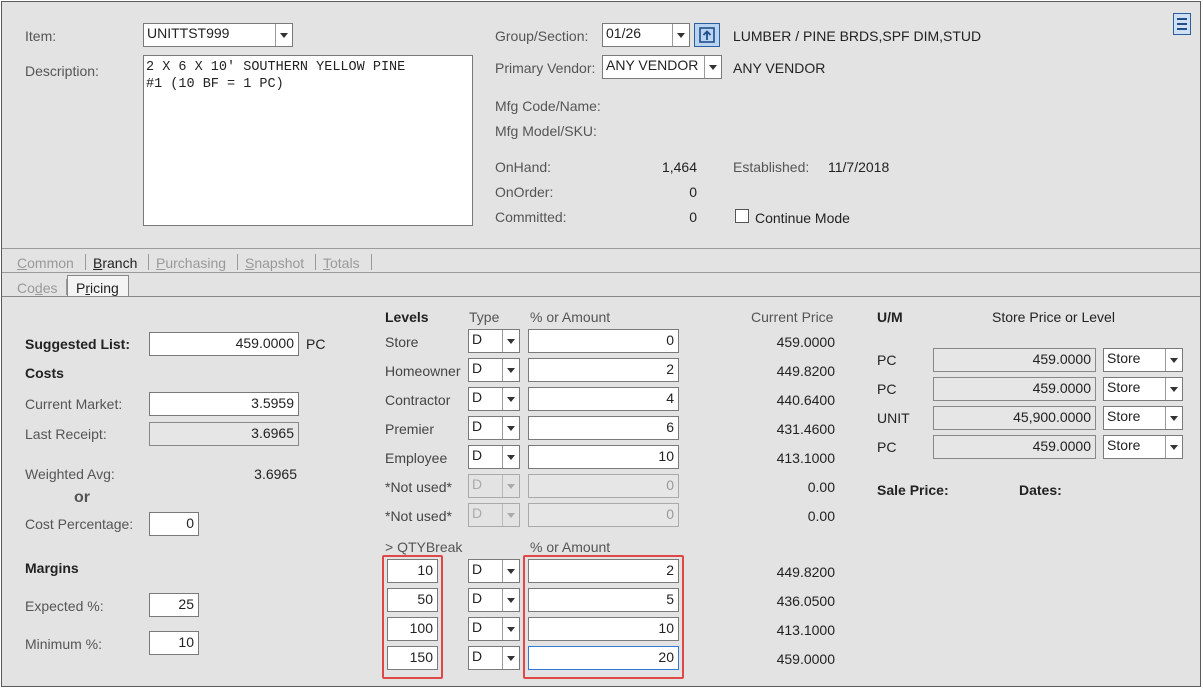  Describe the element at coordinates (680, 35) in the screenshot. I see `group-section-chevron-icon` at that location.